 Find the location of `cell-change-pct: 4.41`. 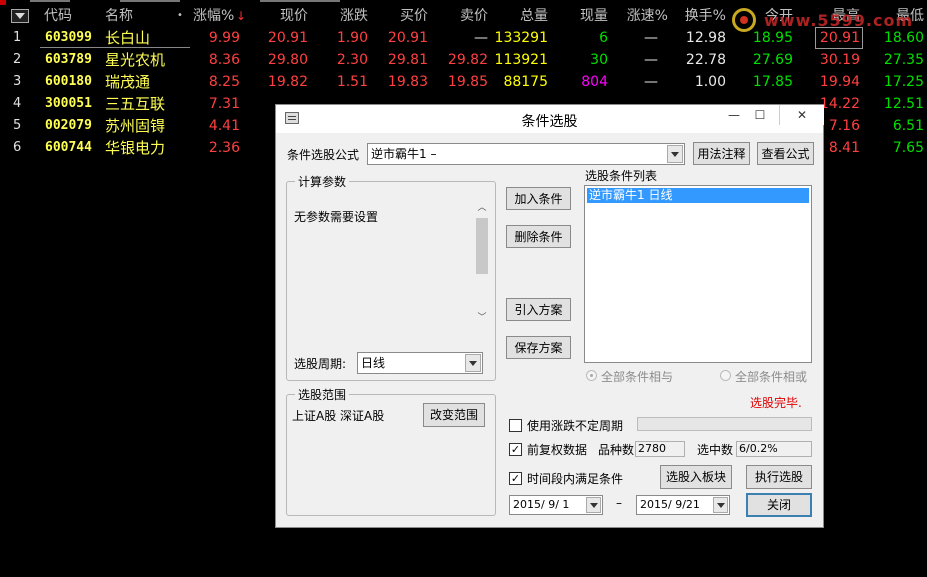

cell-change-pct: 4.41 is located at coordinates (224, 126).